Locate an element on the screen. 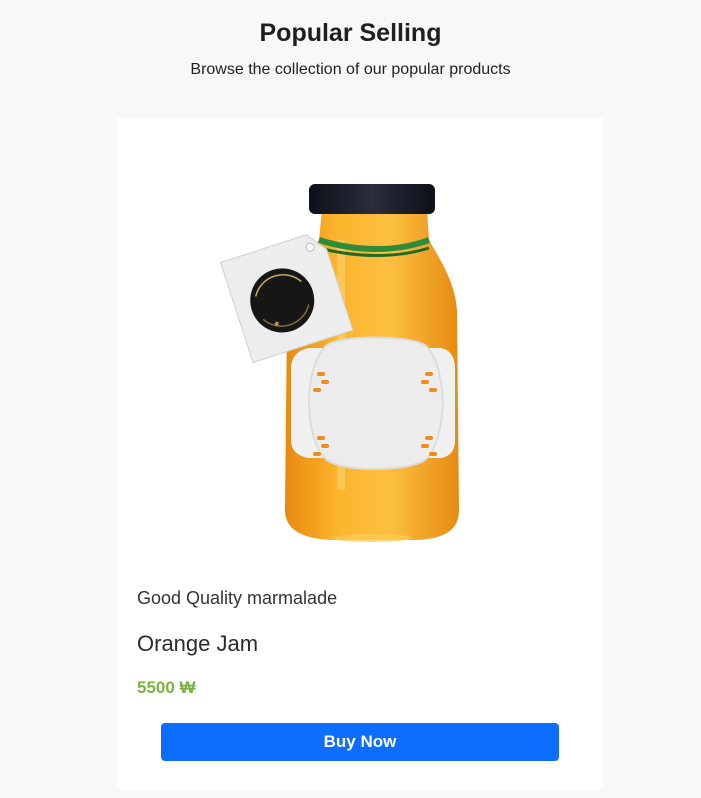 The height and width of the screenshot is (798, 701). product-description: Good Quality marmalade is located at coordinates (237, 598).